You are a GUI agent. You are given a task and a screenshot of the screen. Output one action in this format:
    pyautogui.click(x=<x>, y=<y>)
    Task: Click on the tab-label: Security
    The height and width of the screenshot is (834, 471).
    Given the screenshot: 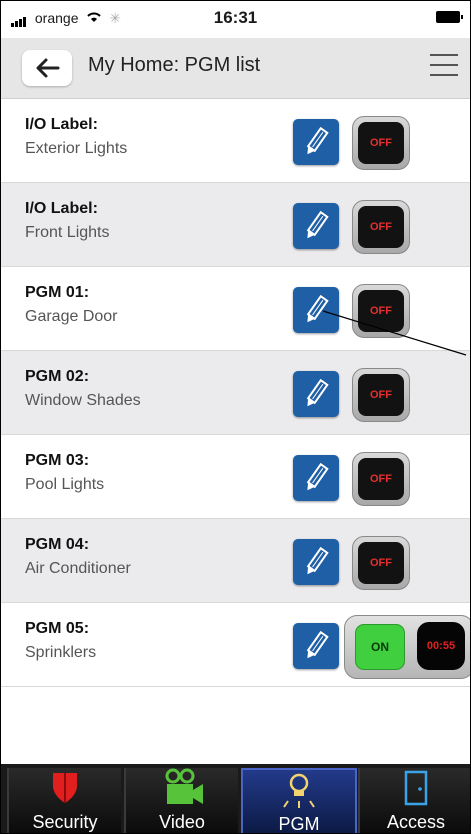 What is the action you would take?
    pyautogui.click(x=65, y=822)
    